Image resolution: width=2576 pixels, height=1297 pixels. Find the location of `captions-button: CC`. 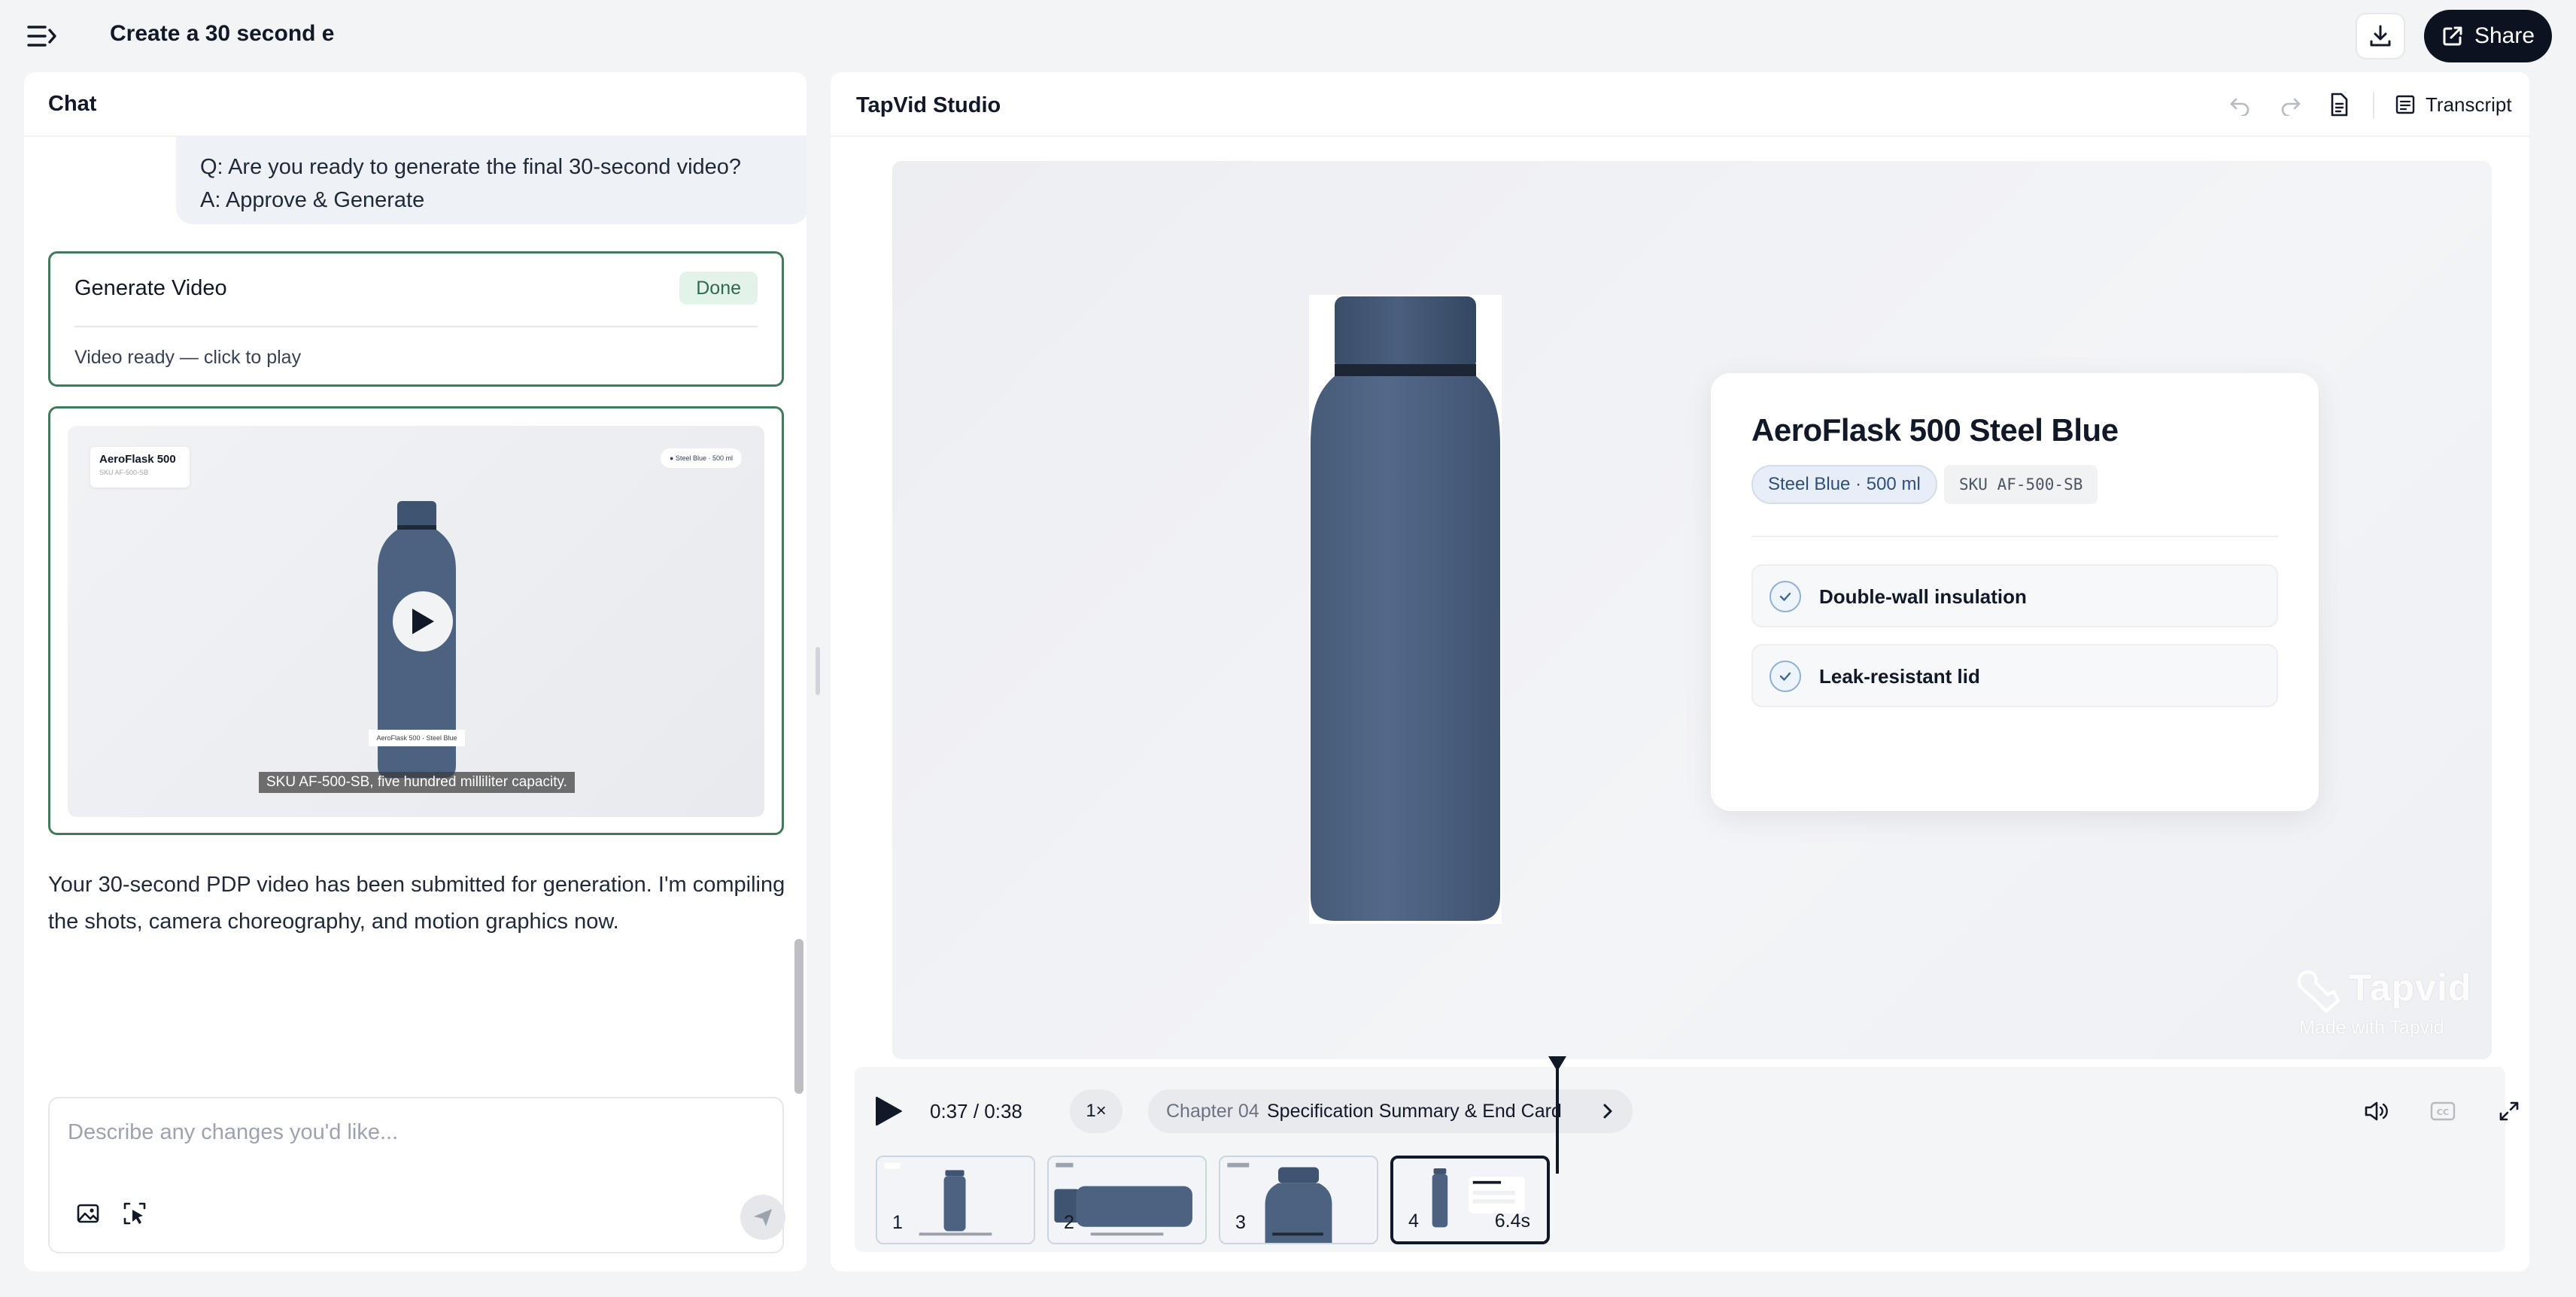

captions-button: CC is located at coordinates (2443, 1111).